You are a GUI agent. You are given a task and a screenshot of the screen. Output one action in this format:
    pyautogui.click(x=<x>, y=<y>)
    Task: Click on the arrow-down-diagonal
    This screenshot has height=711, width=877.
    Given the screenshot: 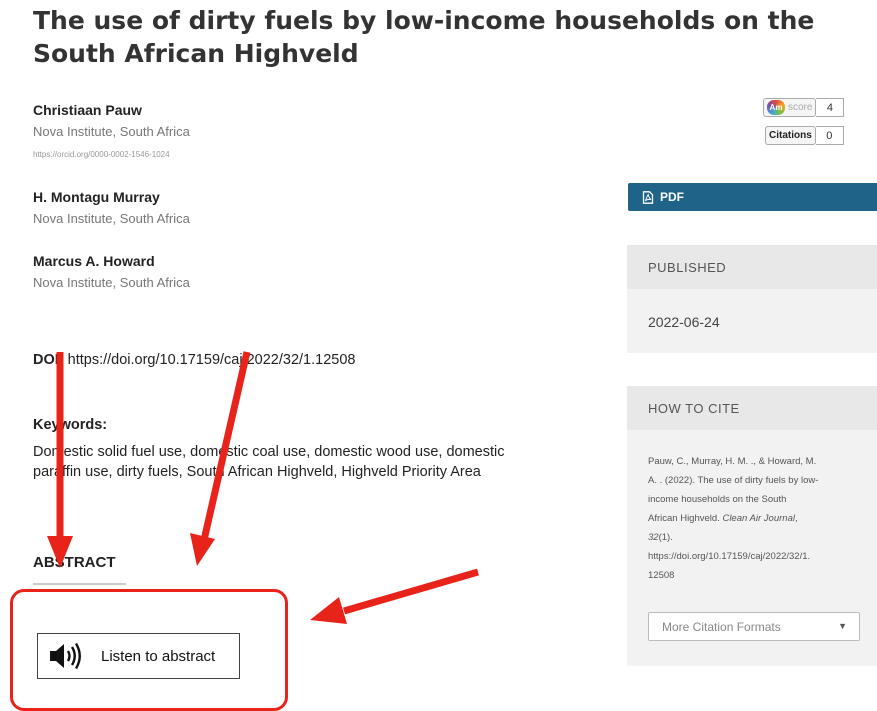 What is the action you would take?
    pyautogui.click(x=220, y=458)
    